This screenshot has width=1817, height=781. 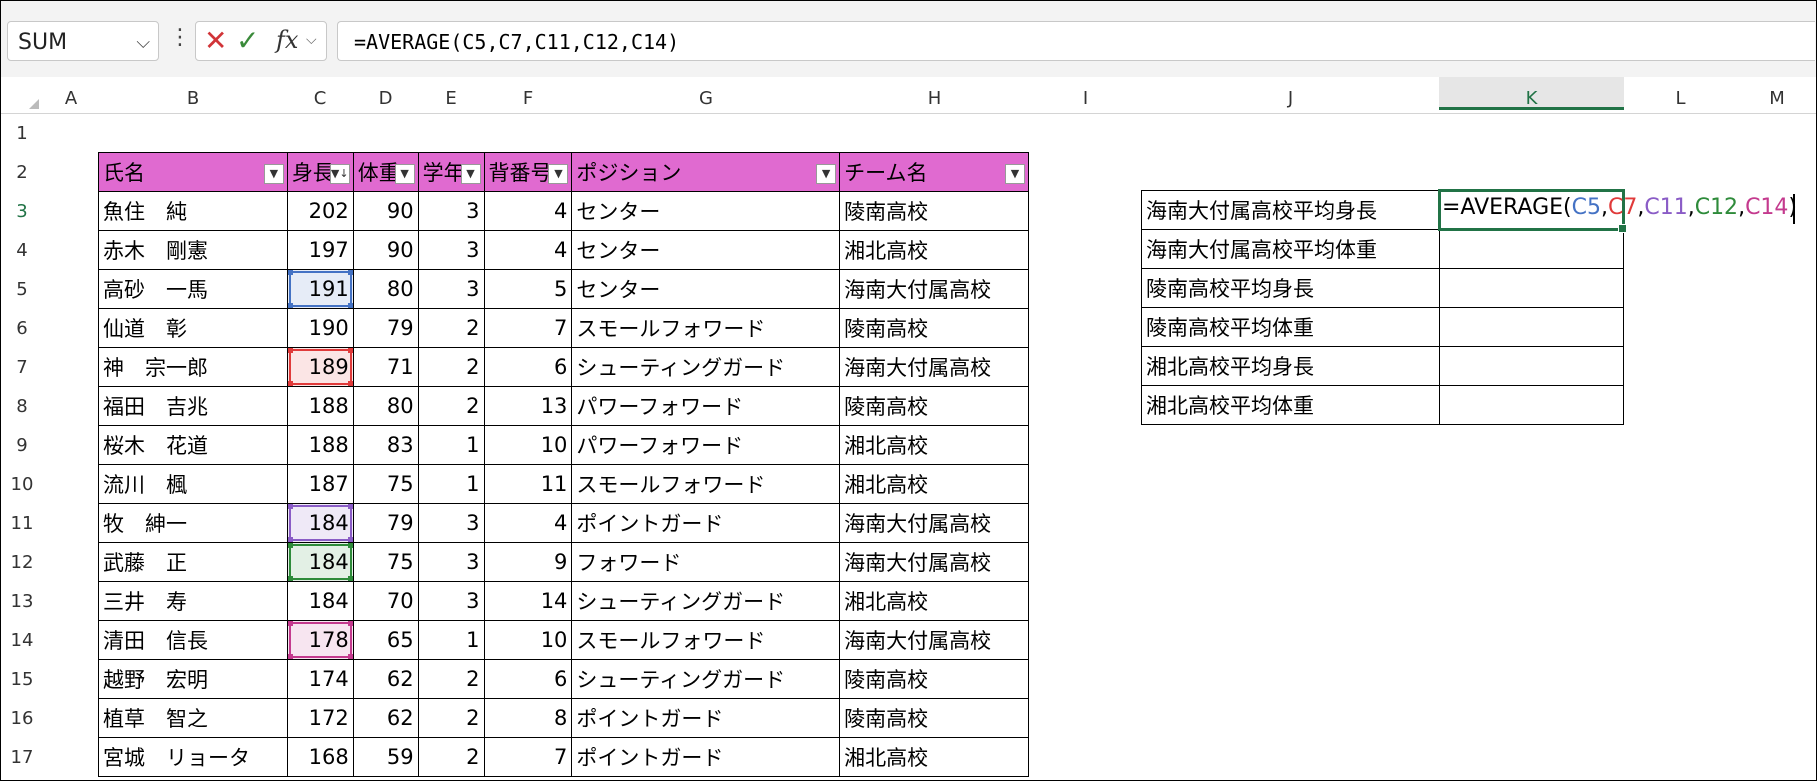 I want to click on table-cell: 宮城 リョータ, so click(x=193, y=757).